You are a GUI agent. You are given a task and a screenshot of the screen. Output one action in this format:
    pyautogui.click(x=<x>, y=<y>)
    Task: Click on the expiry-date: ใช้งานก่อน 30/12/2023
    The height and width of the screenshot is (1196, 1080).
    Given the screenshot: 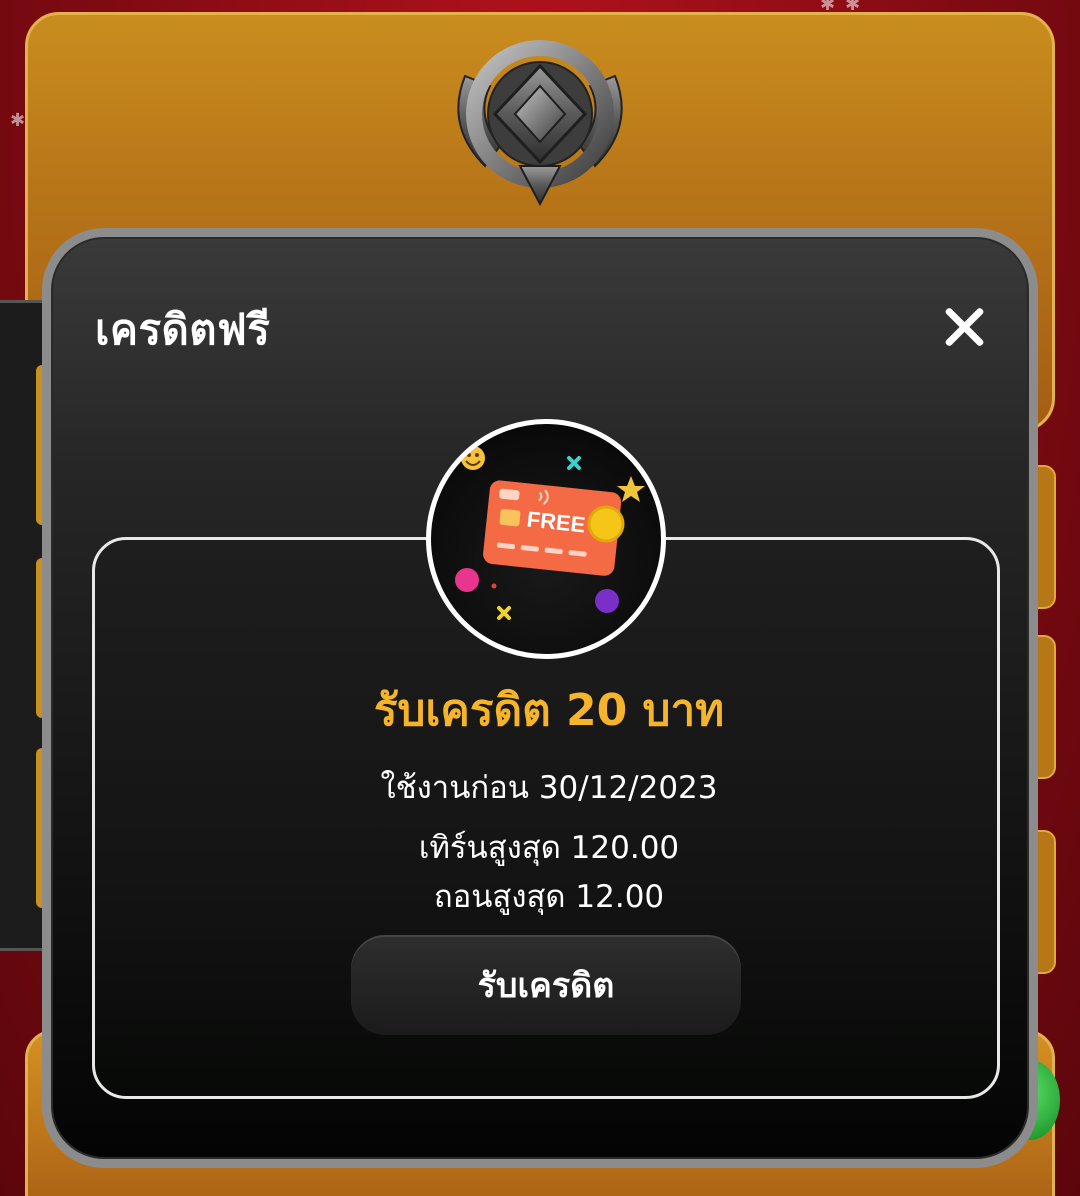 What is the action you would take?
    pyautogui.click(x=549, y=788)
    